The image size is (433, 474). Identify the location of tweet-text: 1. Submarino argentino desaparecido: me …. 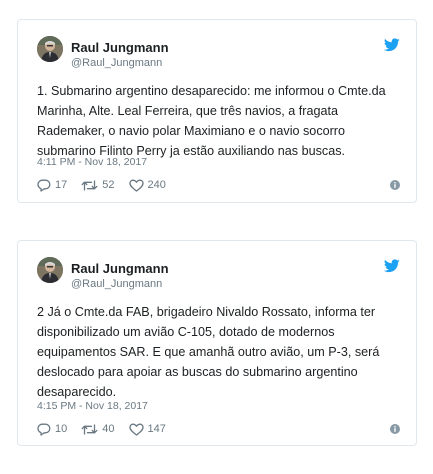
(211, 121).